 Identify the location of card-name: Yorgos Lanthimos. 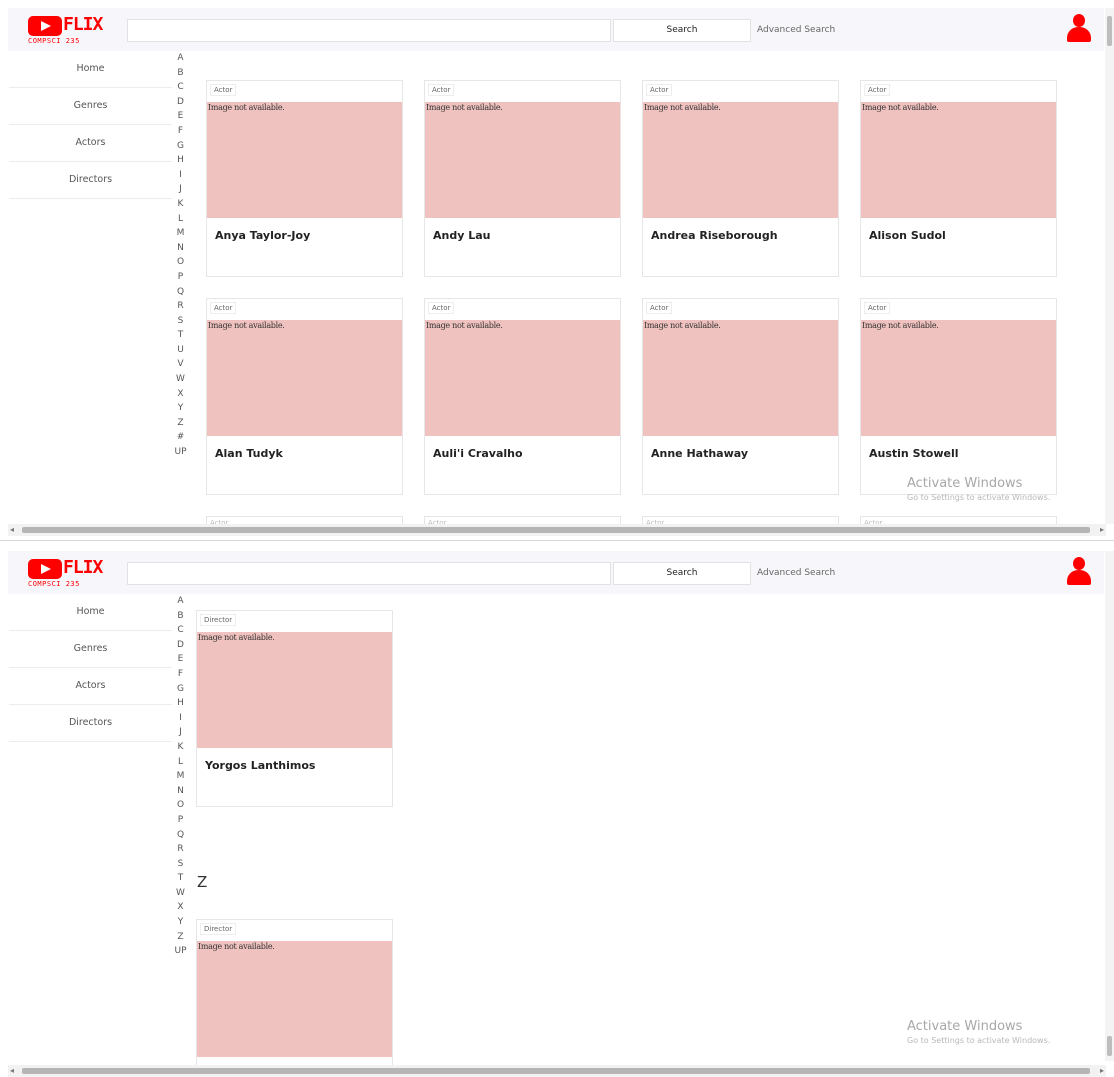
(260, 765).